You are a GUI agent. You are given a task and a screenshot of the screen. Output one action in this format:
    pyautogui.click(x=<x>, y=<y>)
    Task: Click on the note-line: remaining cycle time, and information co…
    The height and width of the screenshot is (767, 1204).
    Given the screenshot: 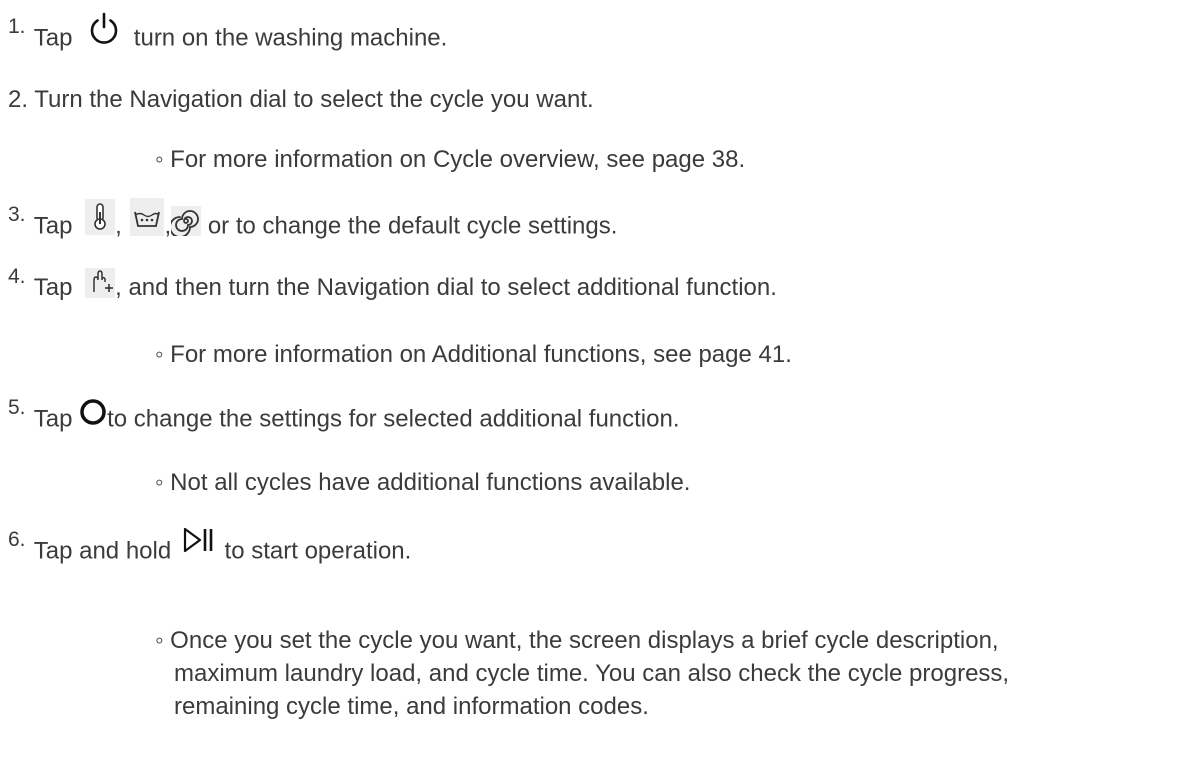 What is the action you would take?
    pyautogui.click(x=411, y=706)
    